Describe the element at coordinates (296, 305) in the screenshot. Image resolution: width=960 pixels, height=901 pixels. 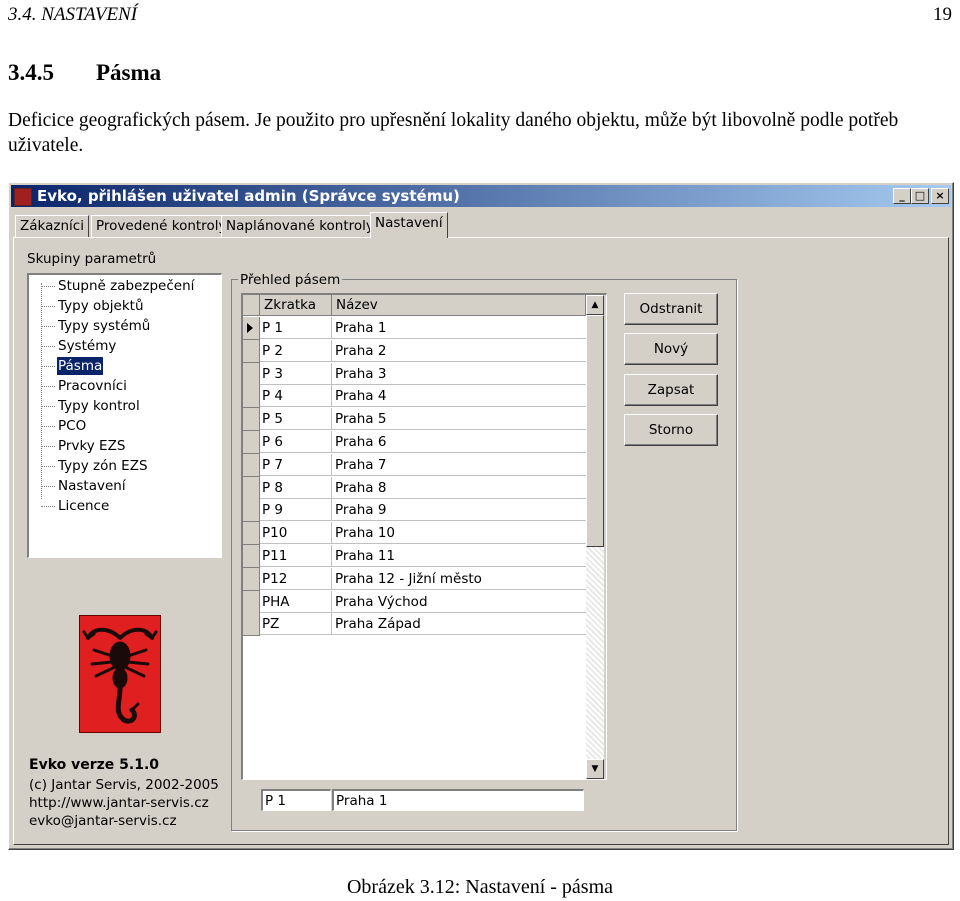
I see `column-header-zkratka: Zkratka` at that location.